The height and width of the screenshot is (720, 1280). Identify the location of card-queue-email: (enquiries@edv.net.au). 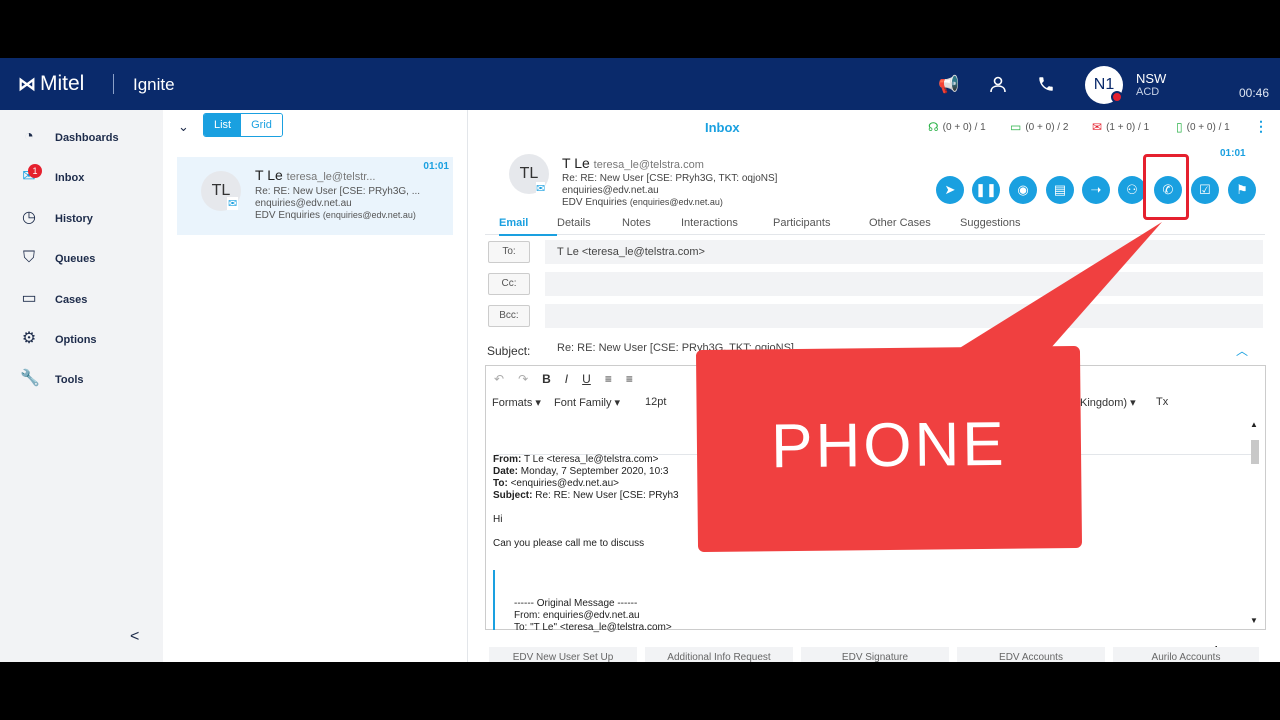
(369, 215).